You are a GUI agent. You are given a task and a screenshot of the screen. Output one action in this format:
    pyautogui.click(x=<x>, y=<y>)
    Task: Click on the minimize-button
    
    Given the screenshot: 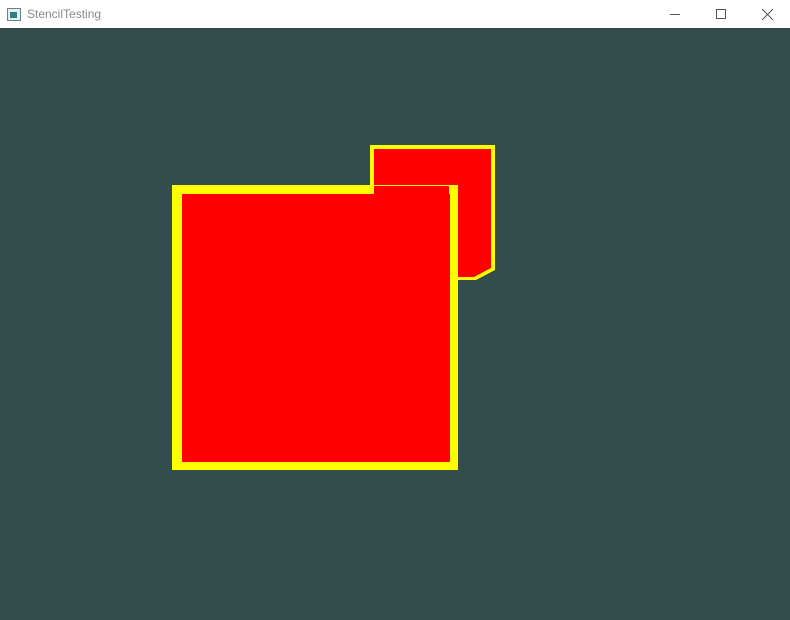 What is the action you would take?
    pyautogui.click(x=675, y=14)
    